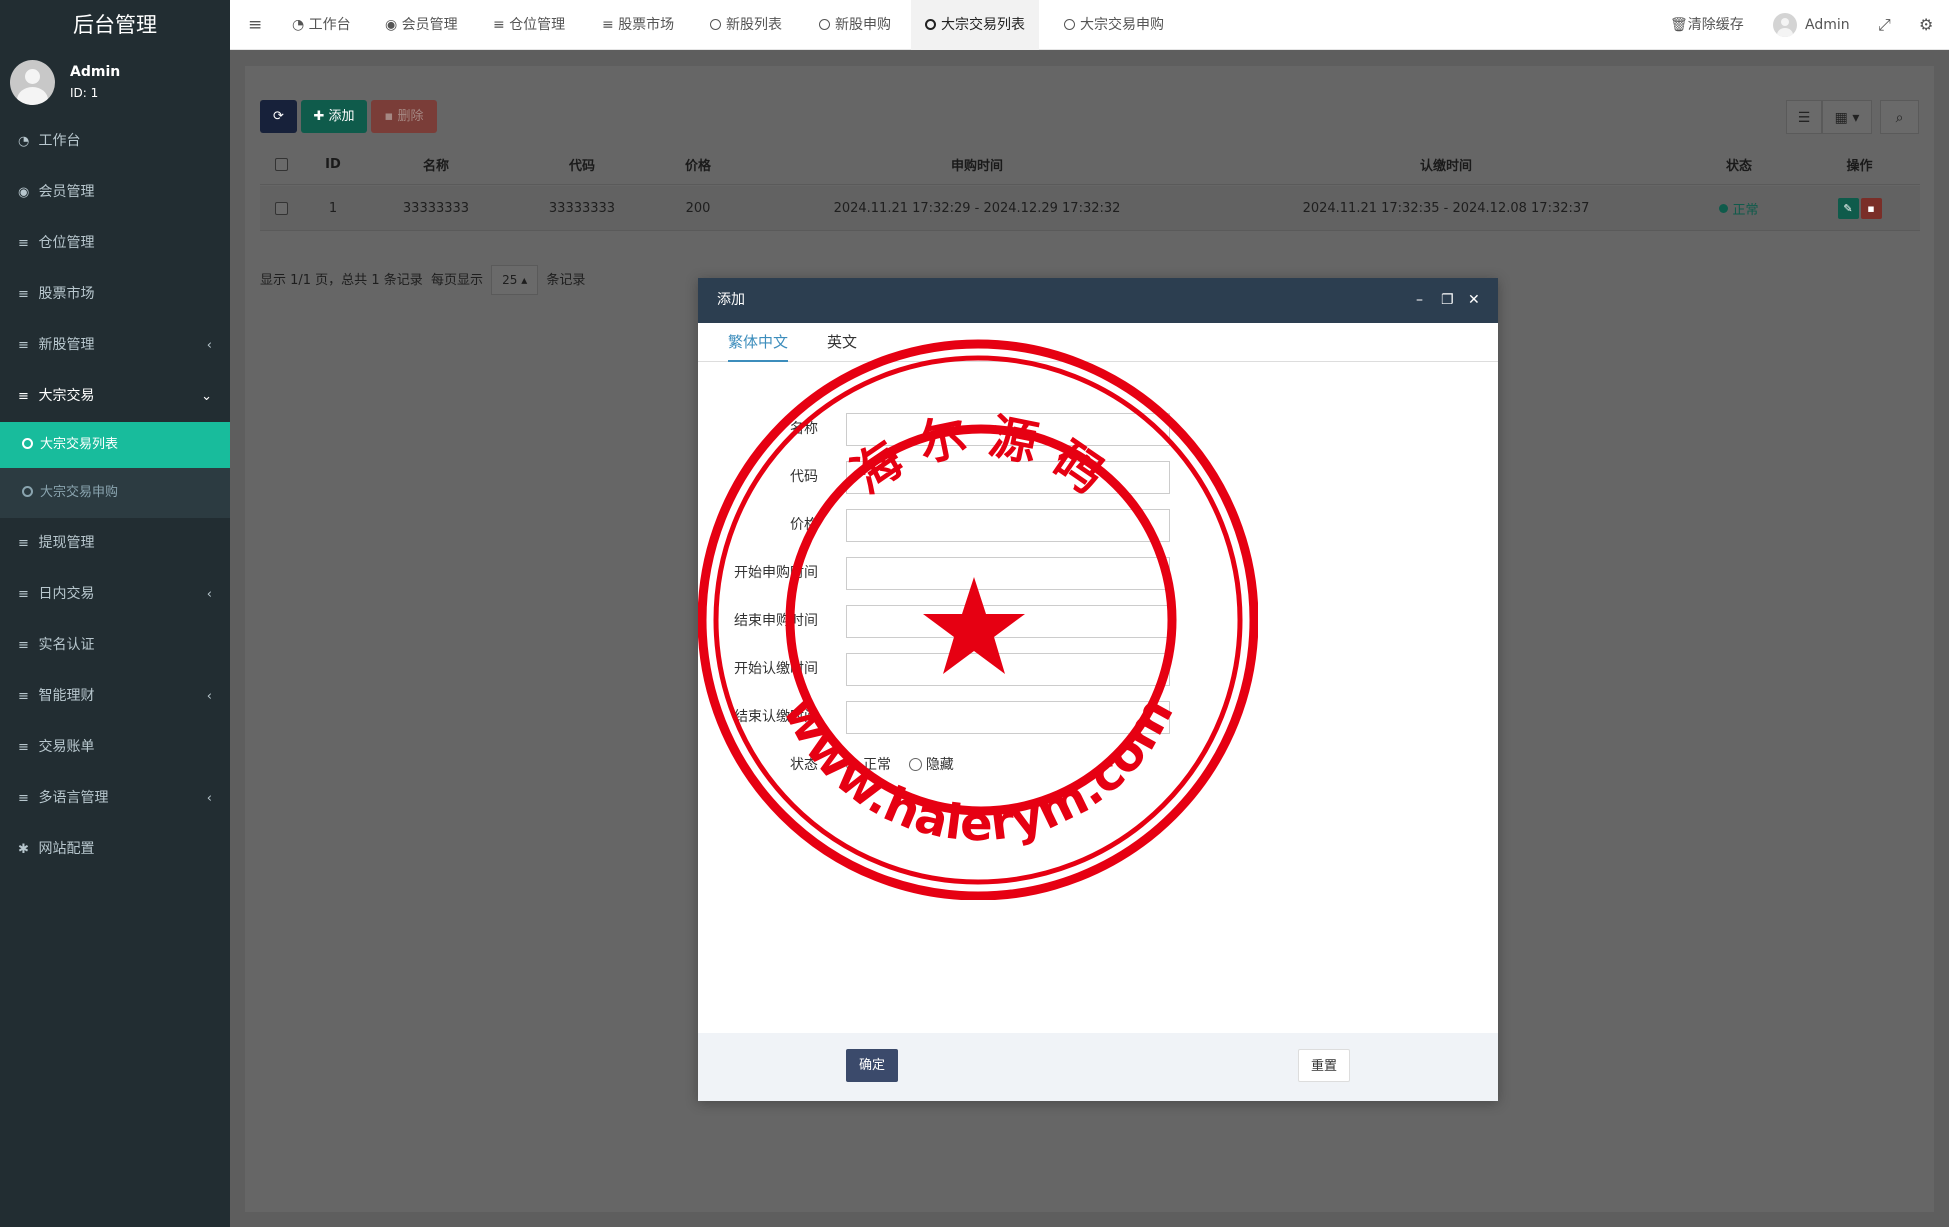 This screenshot has width=1949, height=1227. I want to click on column-header: 价格, so click(698, 164).